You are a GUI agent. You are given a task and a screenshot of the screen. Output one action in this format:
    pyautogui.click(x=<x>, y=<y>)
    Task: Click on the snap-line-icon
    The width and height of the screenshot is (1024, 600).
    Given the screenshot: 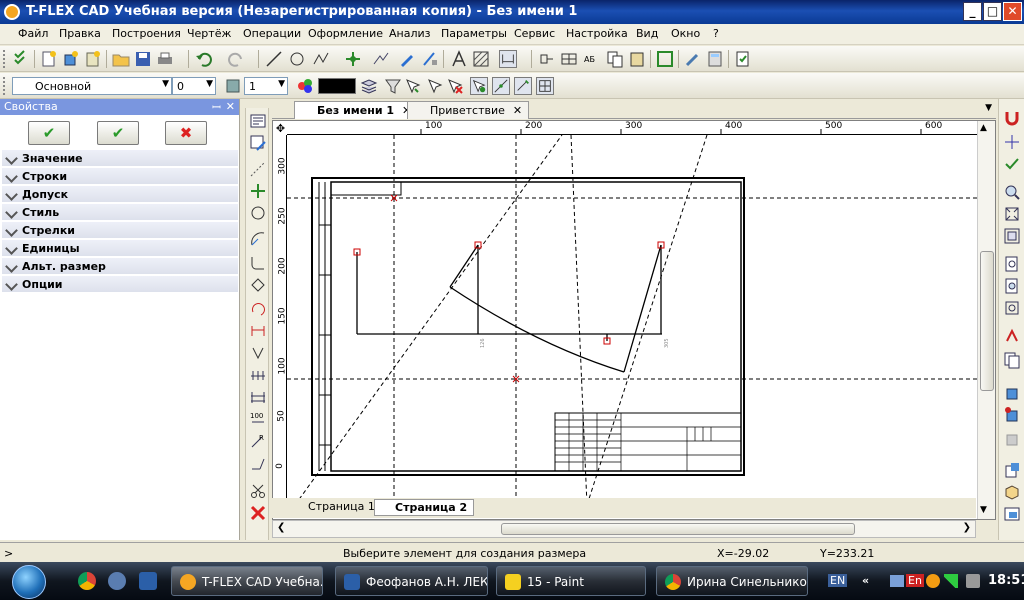 What is the action you would take?
    pyautogui.click(x=501, y=86)
    